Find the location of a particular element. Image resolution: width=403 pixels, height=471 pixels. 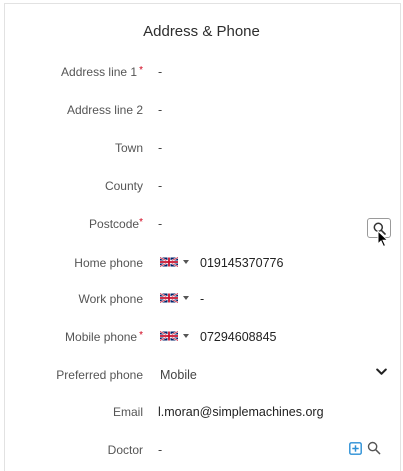

county-label: County is located at coordinates (123, 186).